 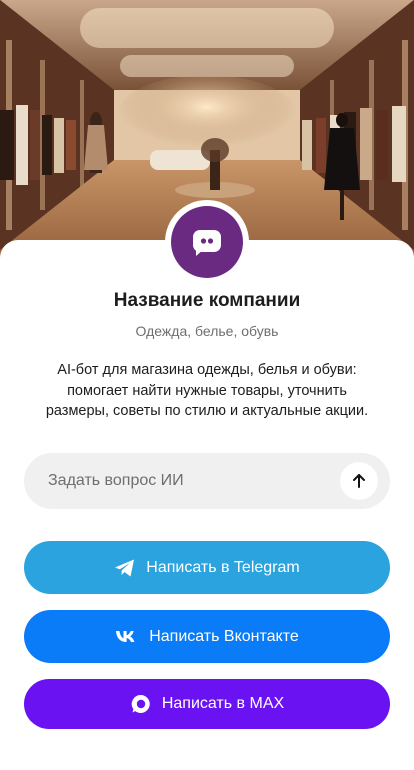 What do you see at coordinates (127, 637) in the screenshot?
I see `vk-icon` at bounding box center [127, 637].